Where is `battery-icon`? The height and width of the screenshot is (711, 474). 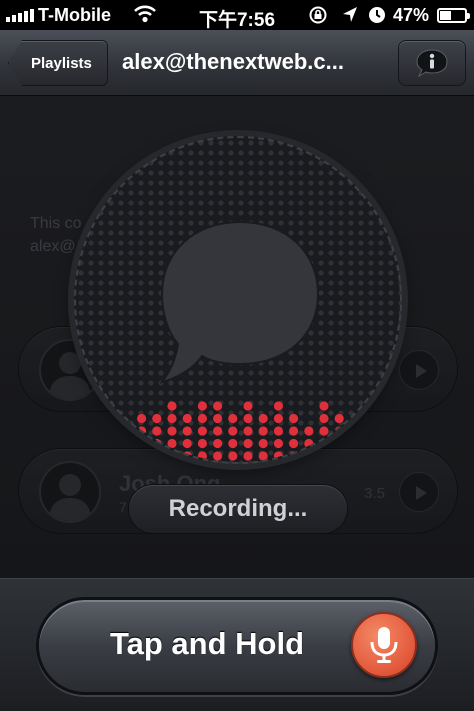
battery-icon is located at coordinates (453, 15).